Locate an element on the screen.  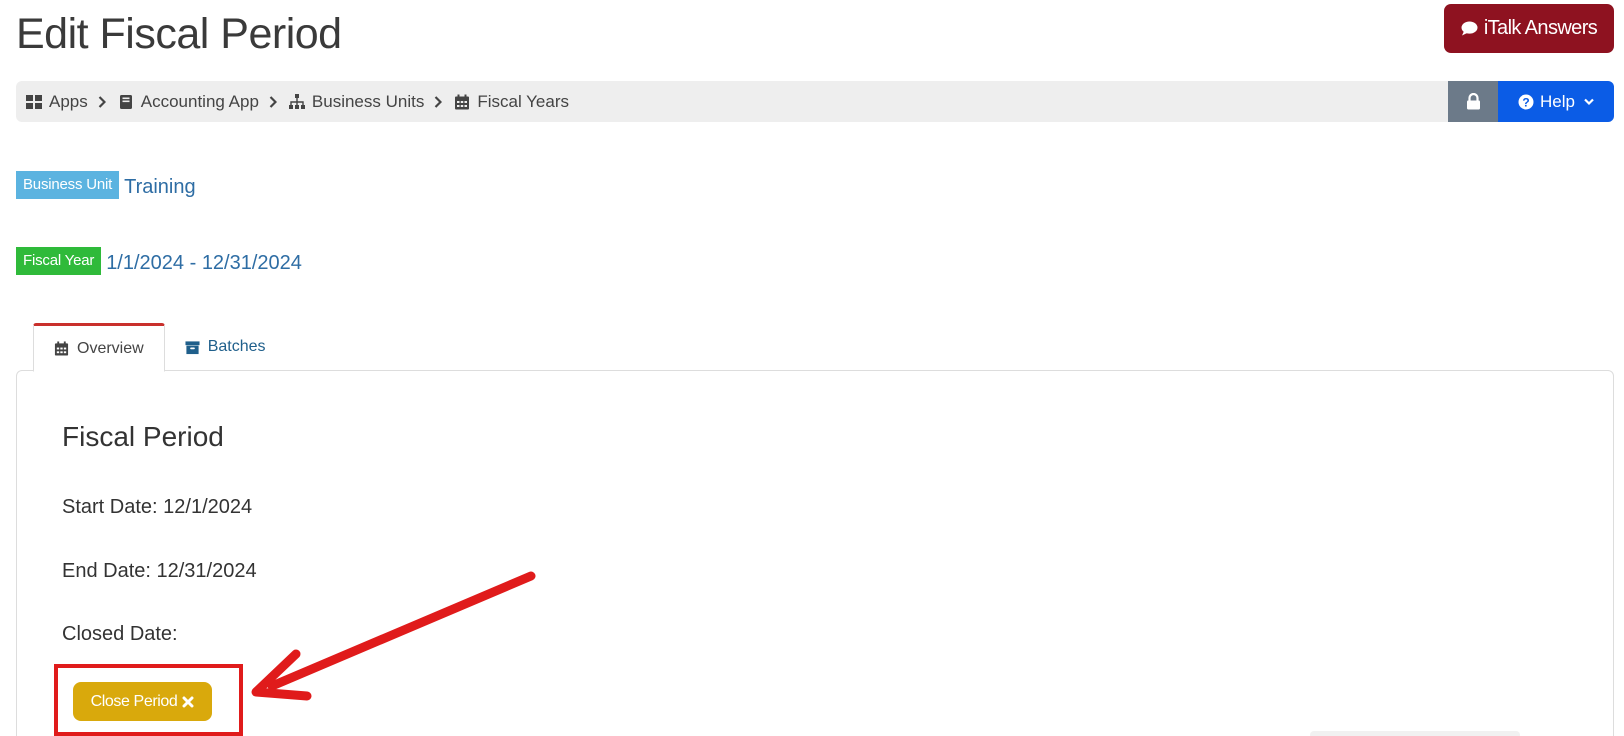
lock-button is located at coordinates (1473, 101).